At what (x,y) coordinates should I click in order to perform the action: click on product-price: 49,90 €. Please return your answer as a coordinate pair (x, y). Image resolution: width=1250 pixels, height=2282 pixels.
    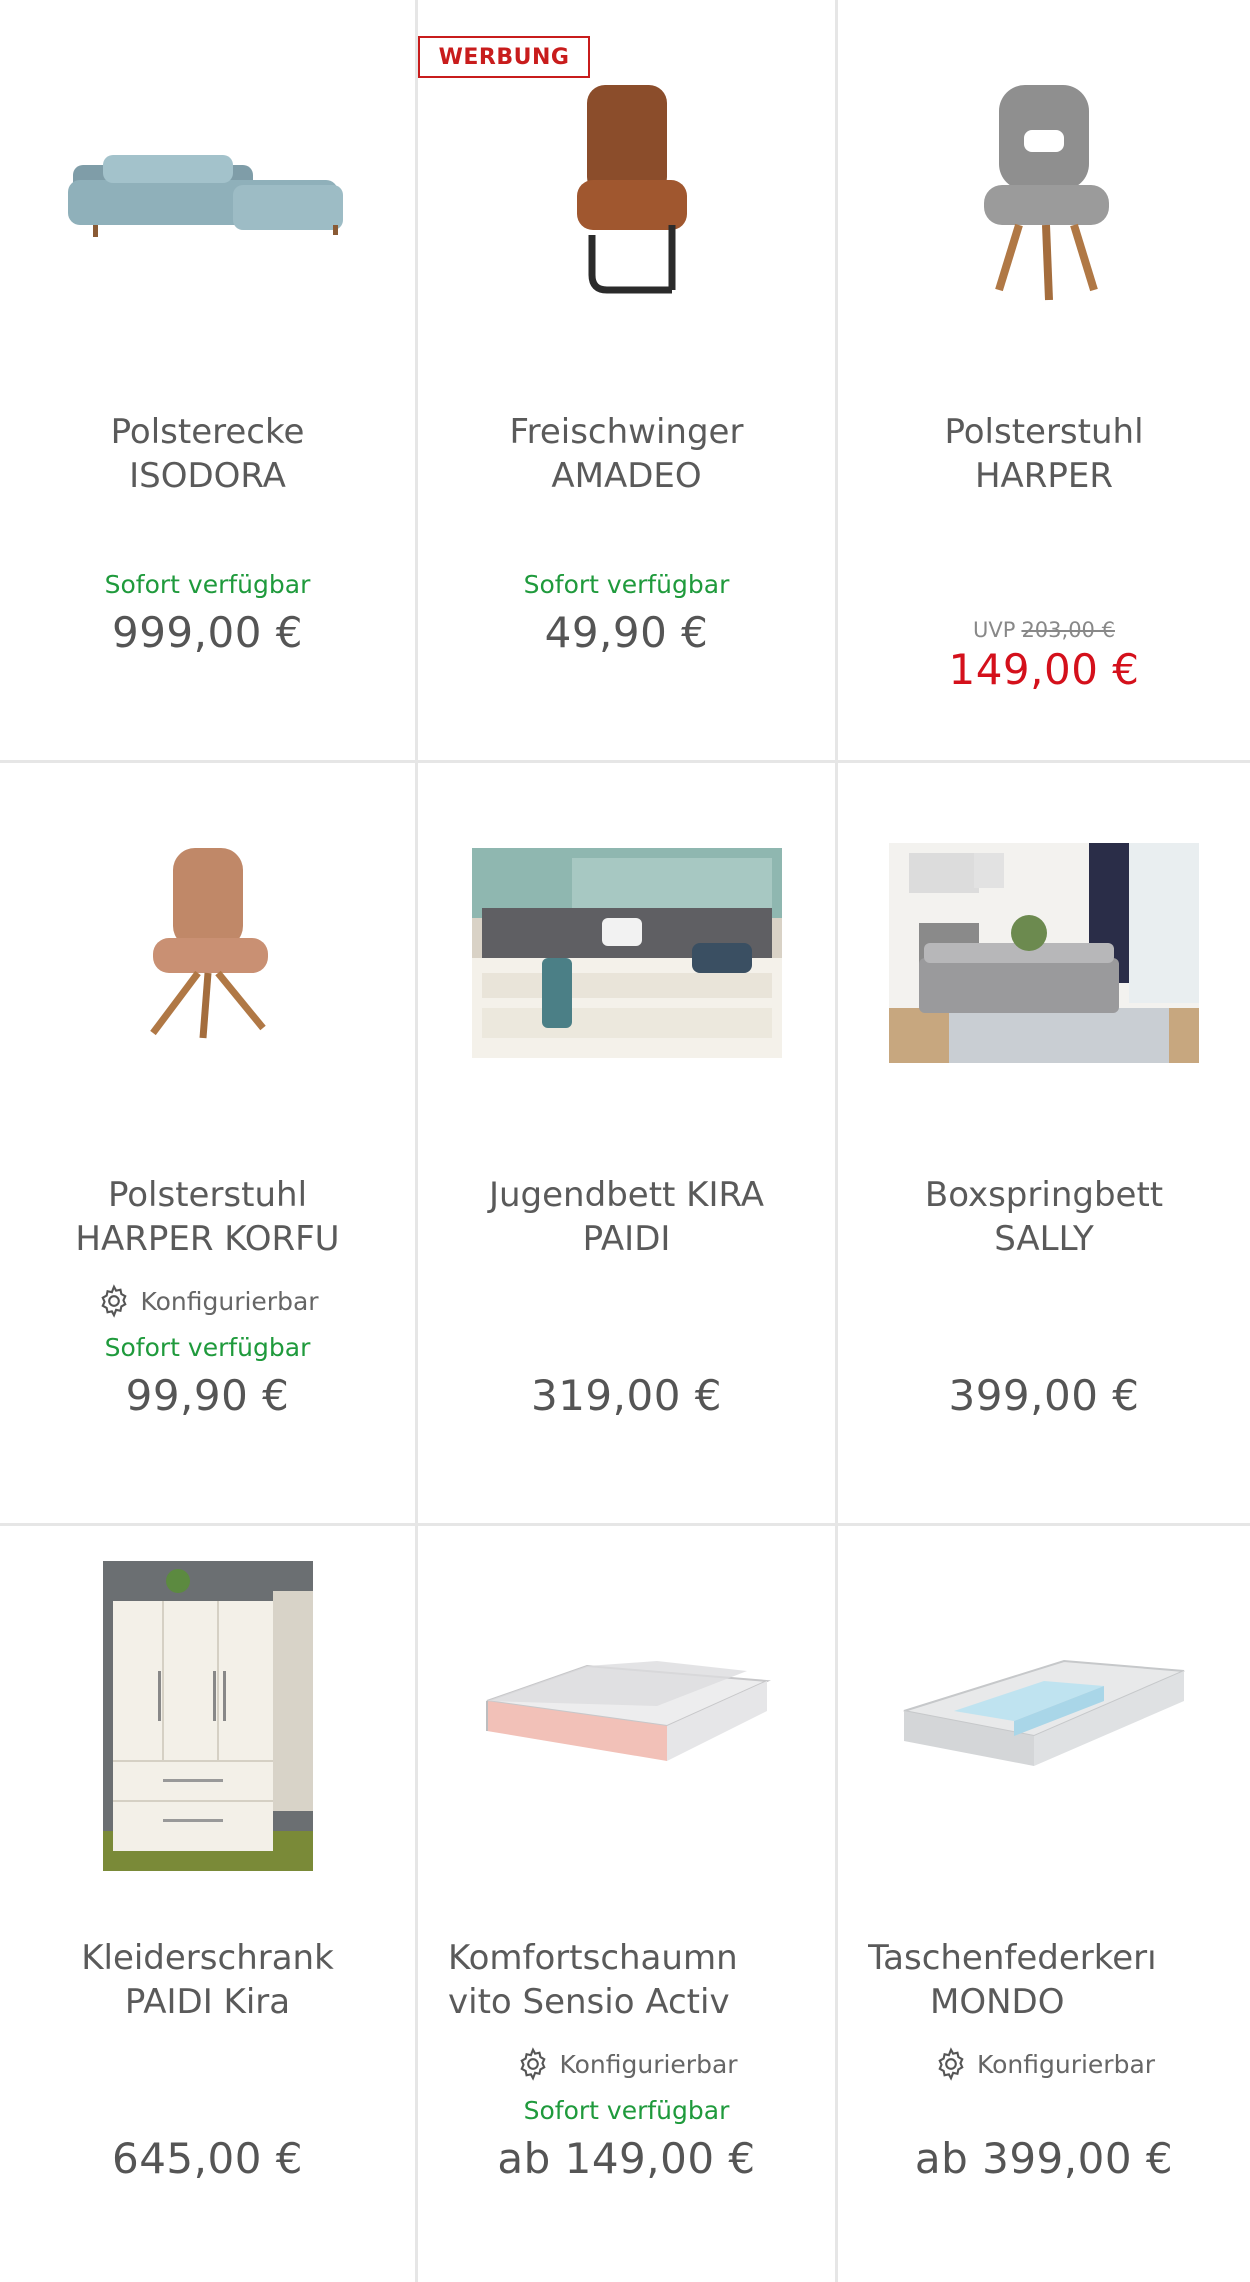
    Looking at the image, I should click on (626, 632).